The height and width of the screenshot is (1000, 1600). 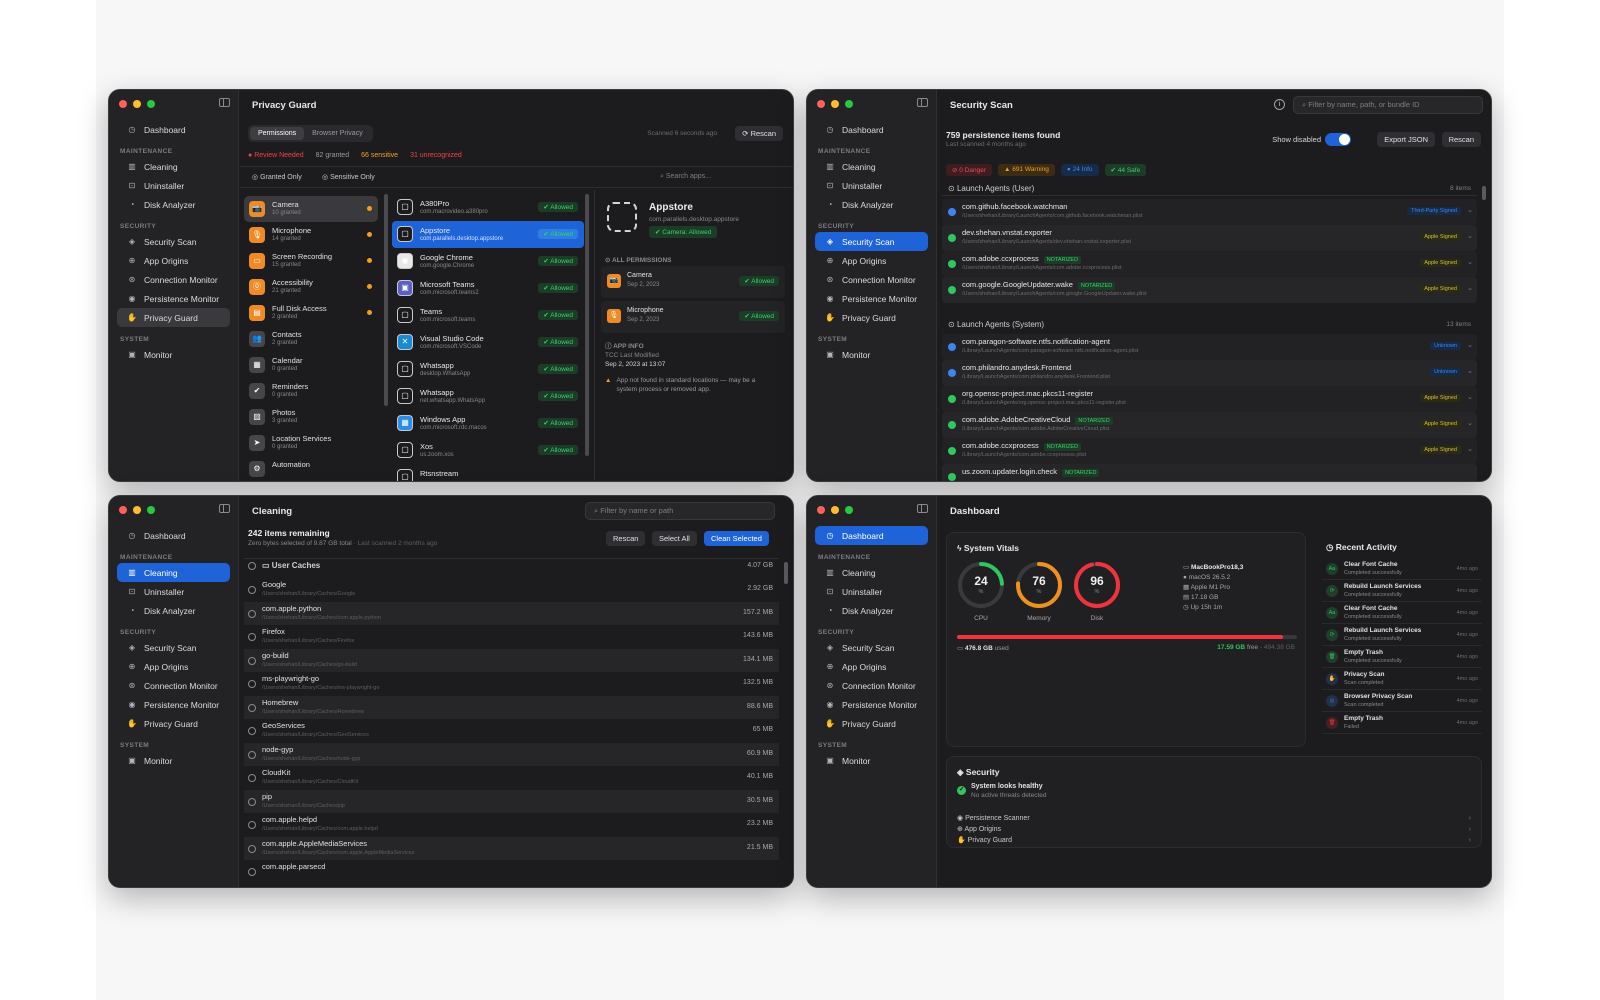 What do you see at coordinates (311, 209) in the screenshot?
I see `category-item: 📷 Camera 10 granted` at bounding box center [311, 209].